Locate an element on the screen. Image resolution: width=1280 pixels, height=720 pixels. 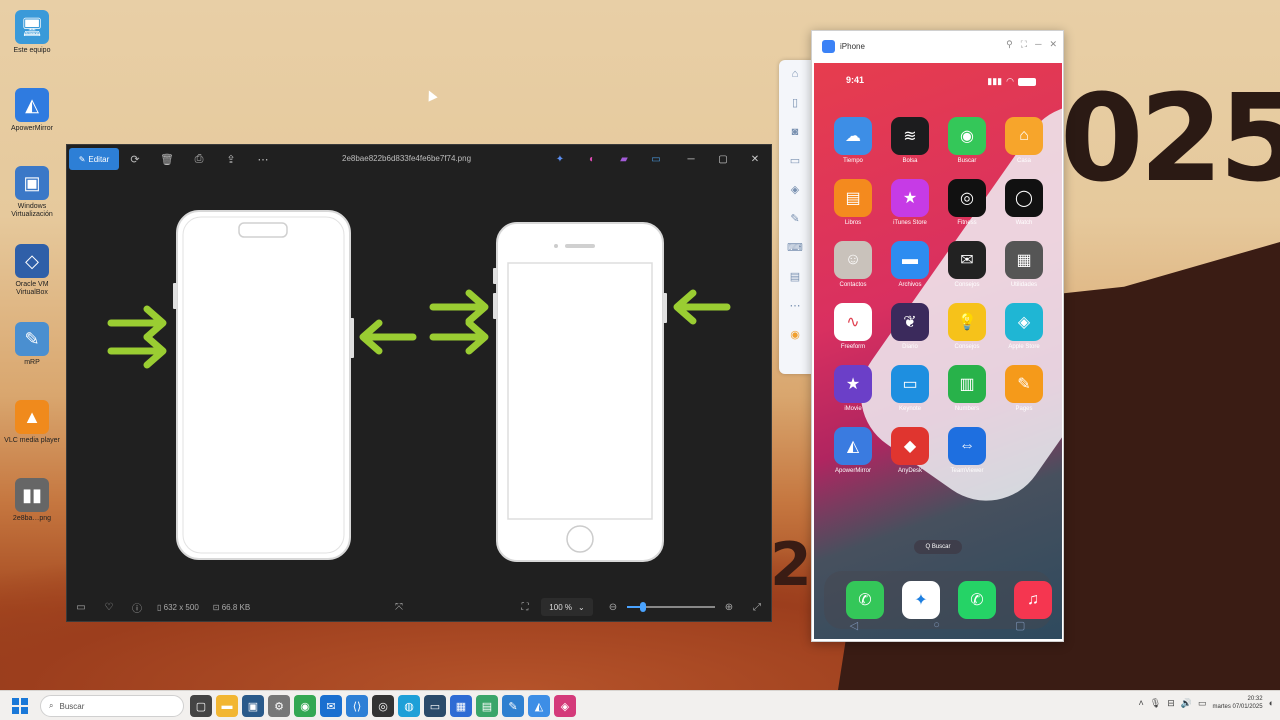
ios-time: 9:41 is located at coordinates (855, 80).